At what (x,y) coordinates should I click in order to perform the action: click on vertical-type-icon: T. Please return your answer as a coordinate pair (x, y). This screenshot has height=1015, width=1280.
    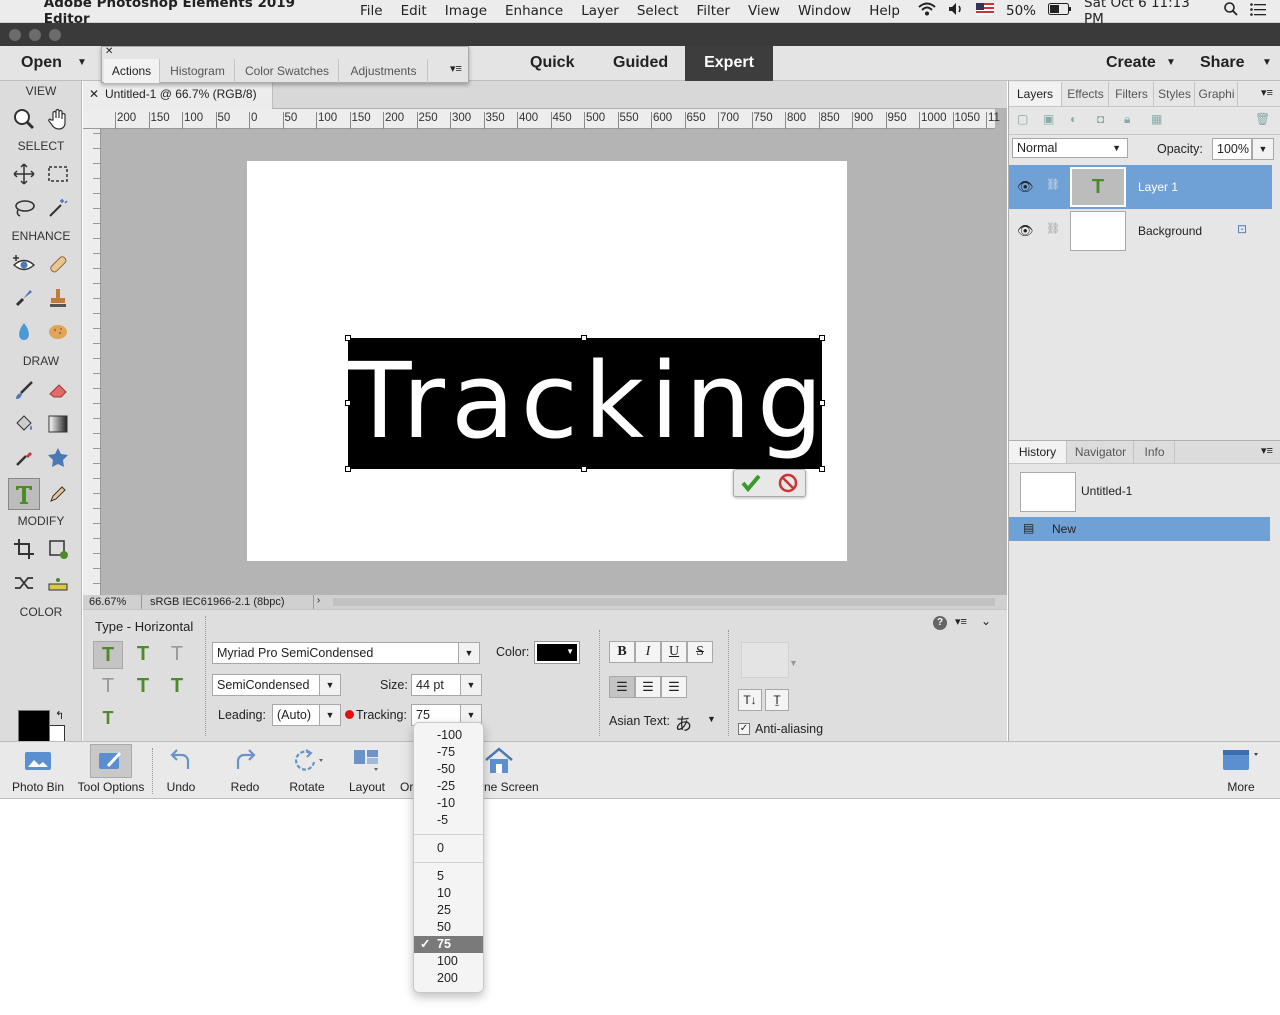
    Looking at the image, I should click on (143, 655).